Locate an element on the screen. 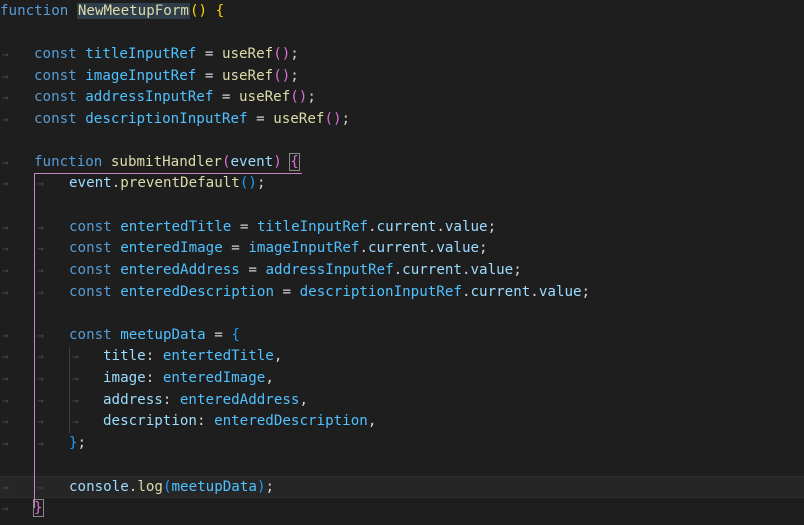 The image size is (804, 525). indent-guide-active is located at coordinates (34, 340).